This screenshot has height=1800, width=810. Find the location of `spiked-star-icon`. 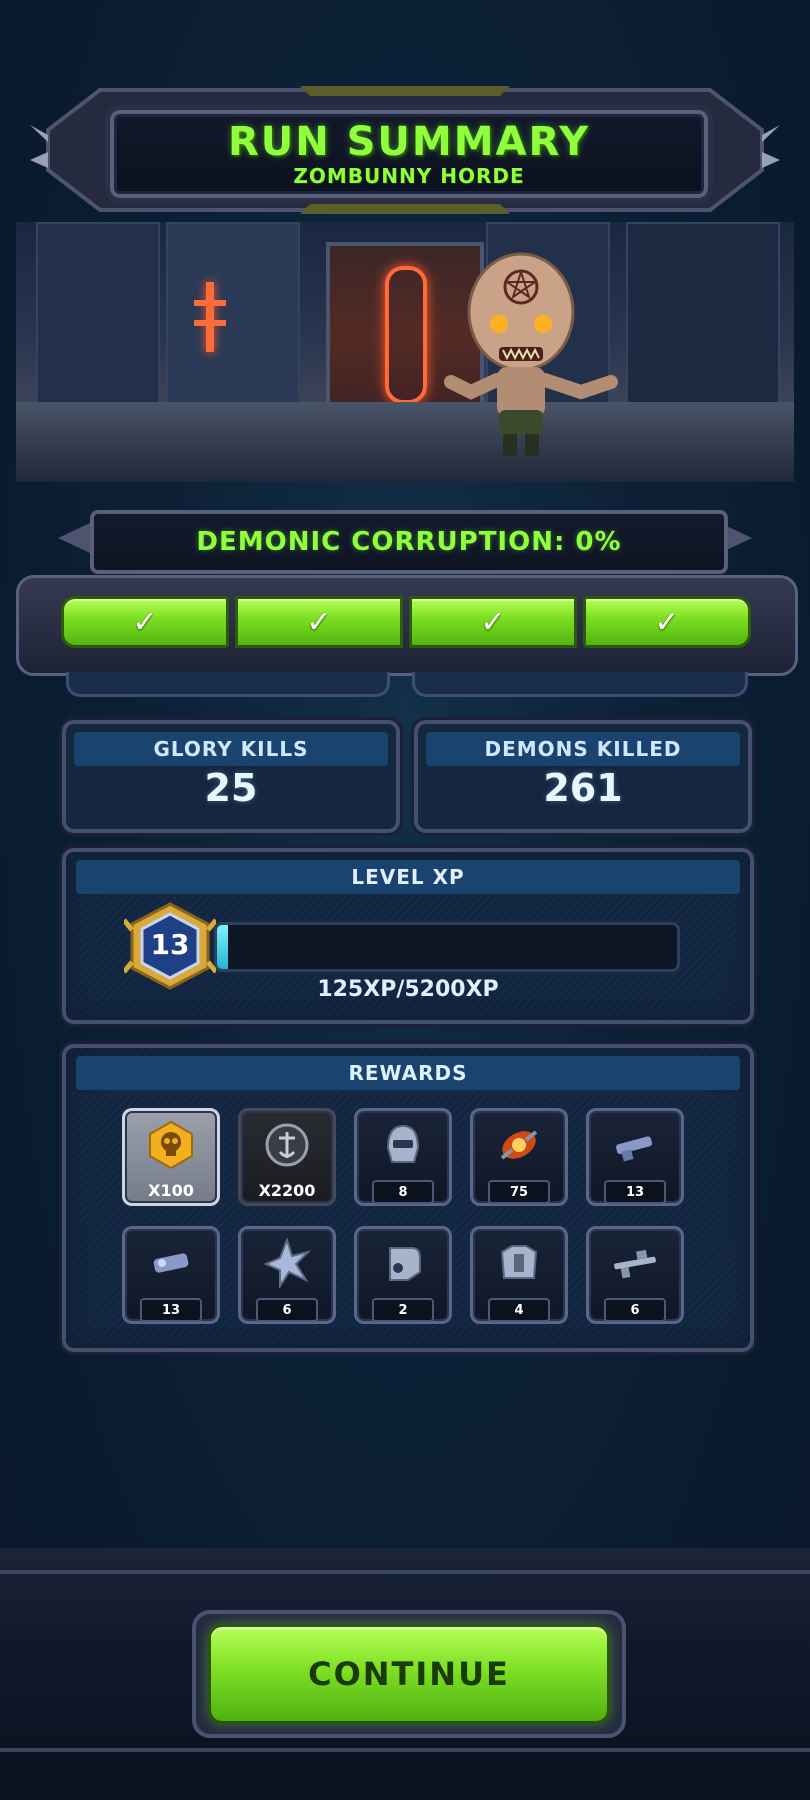

spiked-star-icon is located at coordinates (287, 1263).